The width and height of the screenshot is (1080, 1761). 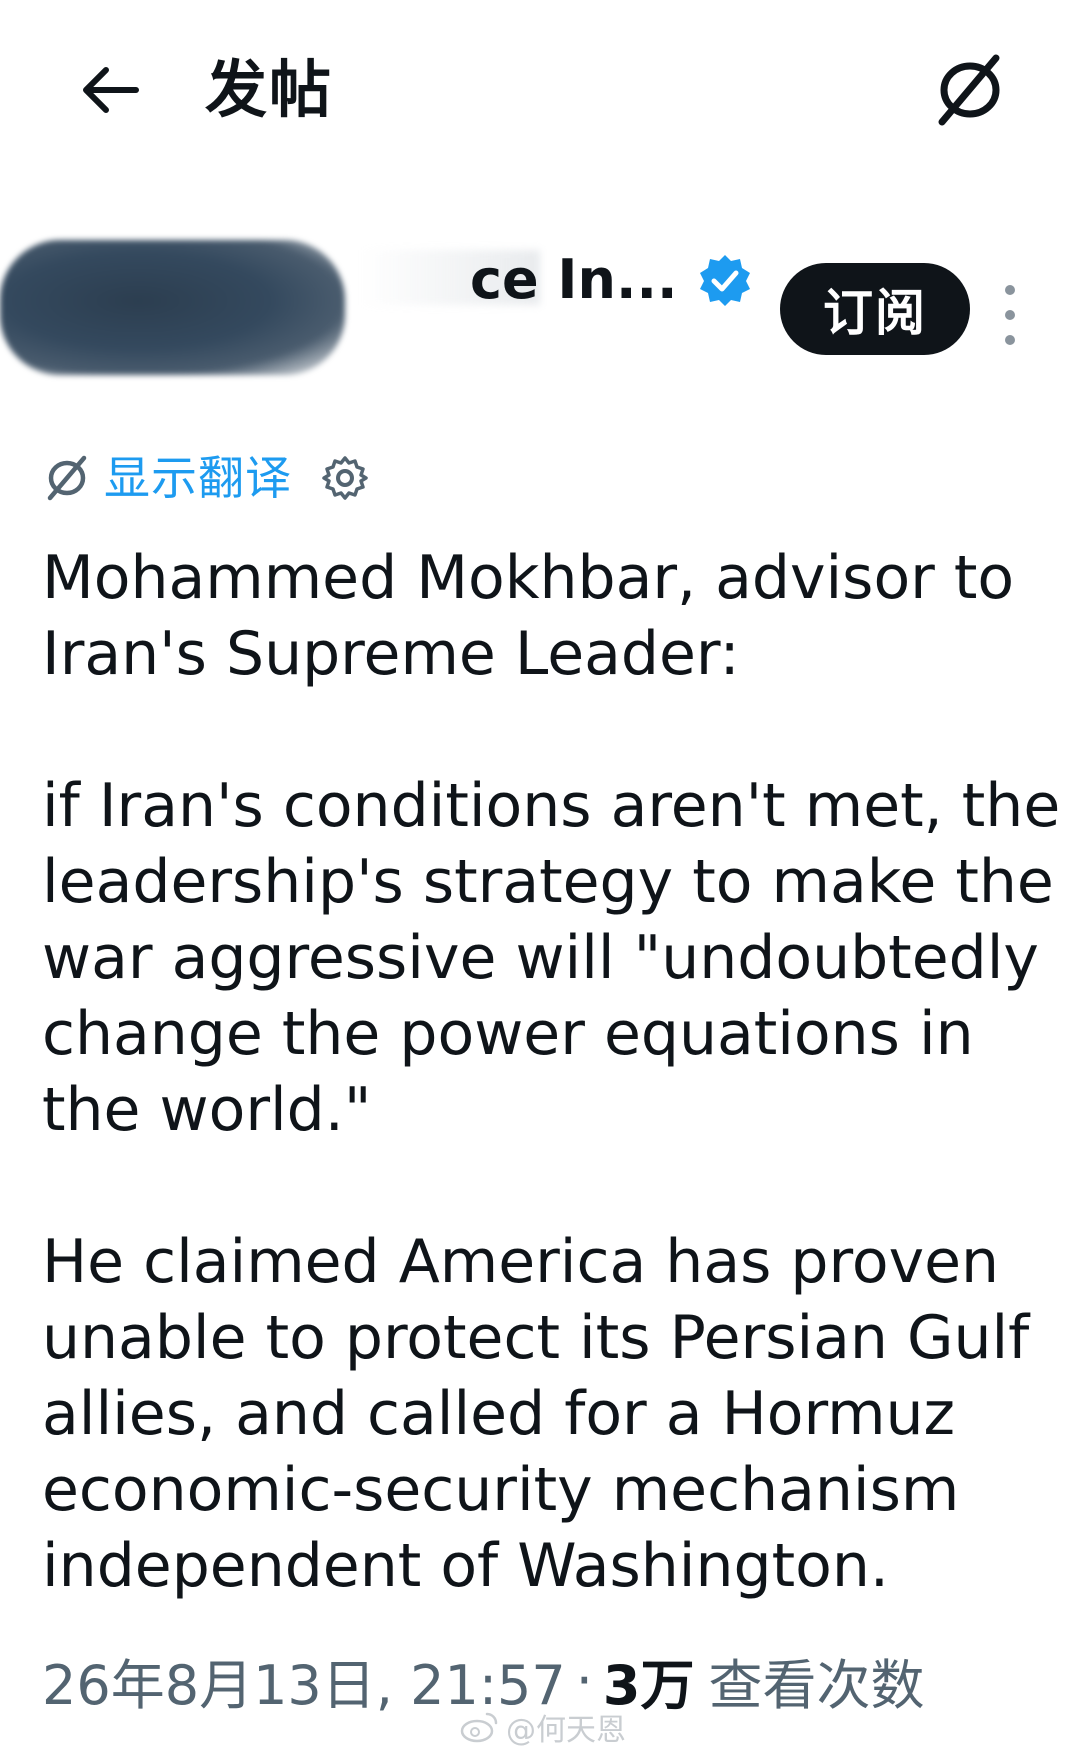 I want to click on verified-badge-icon, so click(x=725, y=280).